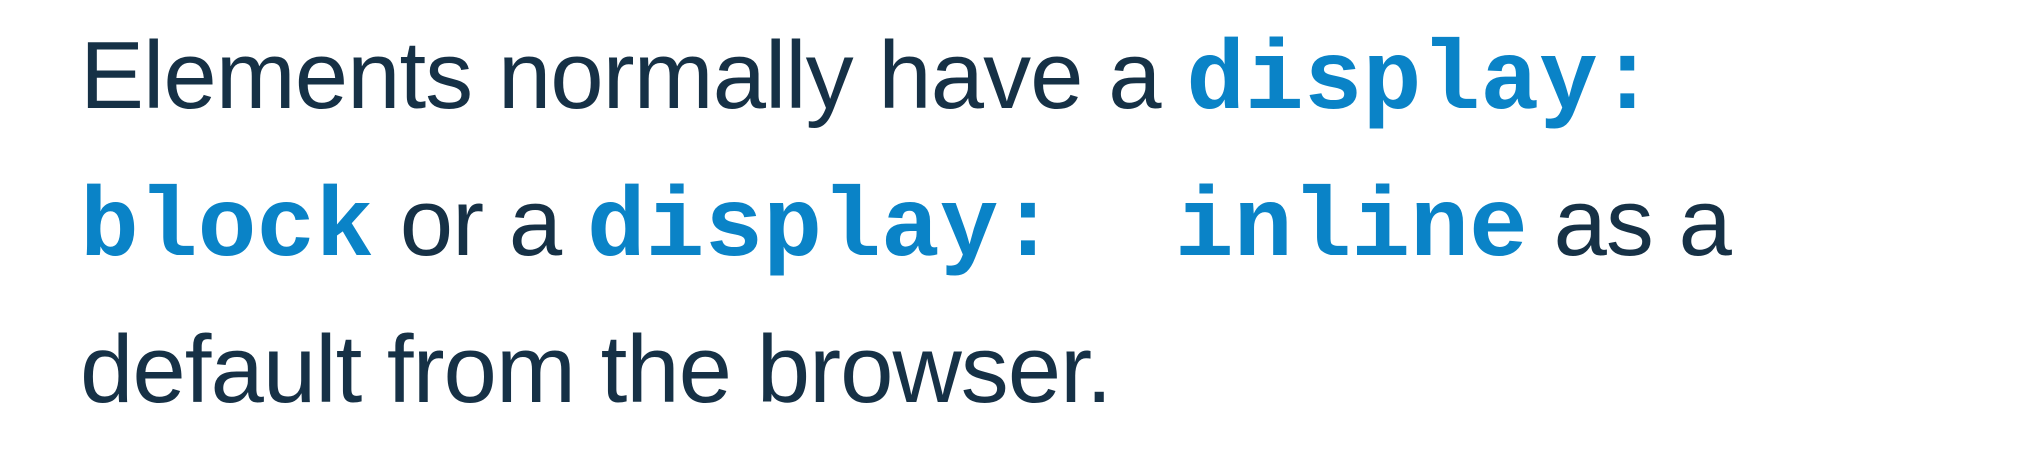 The height and width of the screenshot is (474, 2020). I want to click on line-2-connector-text: or a, so click(480, 222).